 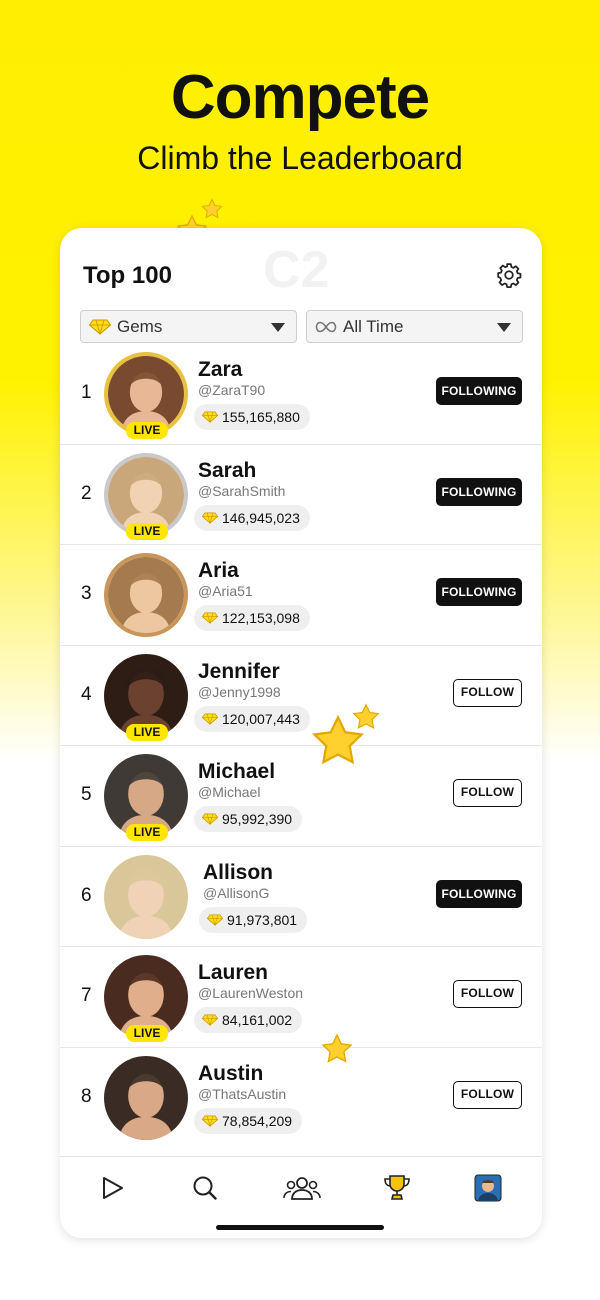 What do you see at coordinates (86, 794) in the screenshot?
I see `rank-number: 5` at bounding box center [86, 794].